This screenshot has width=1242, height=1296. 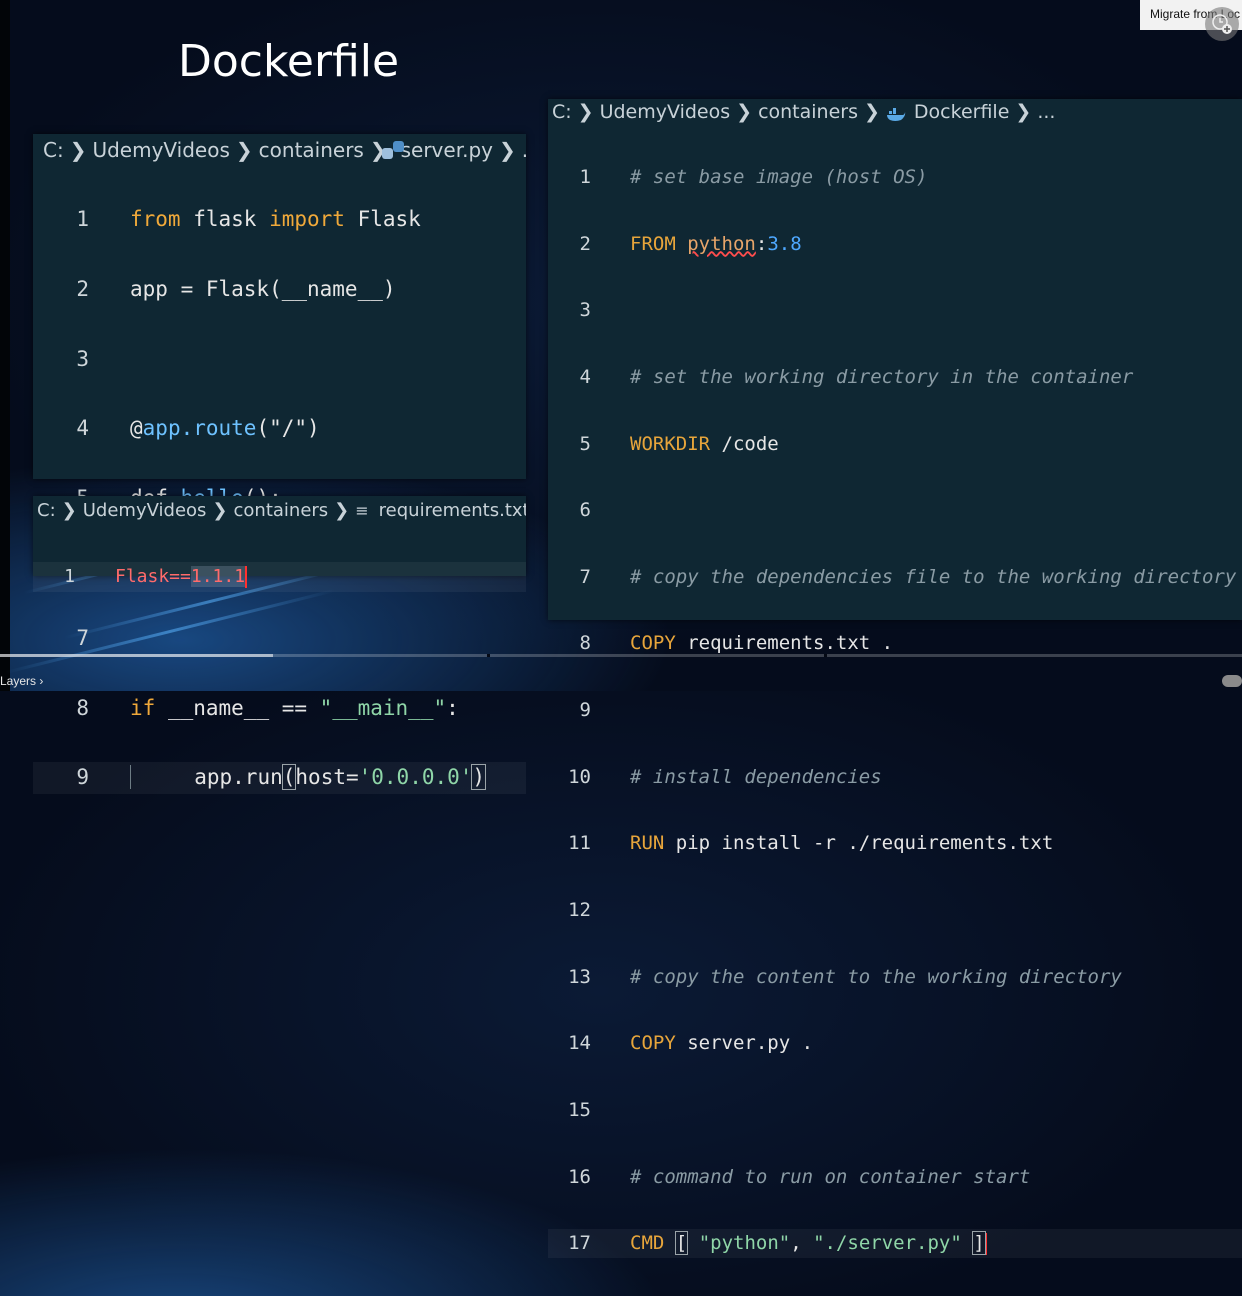 What do you see at coordinates (155, 219) in the screenshot?
I see `keyword: from` at bounding box center [155, 219].